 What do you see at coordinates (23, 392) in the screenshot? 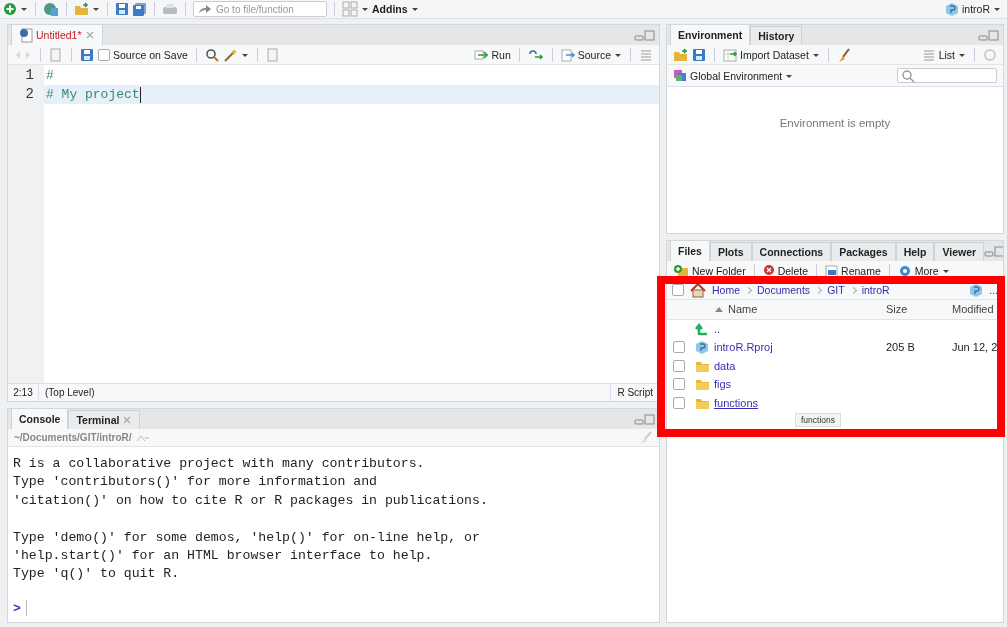
I see `cursor-position: 2:13` at bounding box center [23, 392].